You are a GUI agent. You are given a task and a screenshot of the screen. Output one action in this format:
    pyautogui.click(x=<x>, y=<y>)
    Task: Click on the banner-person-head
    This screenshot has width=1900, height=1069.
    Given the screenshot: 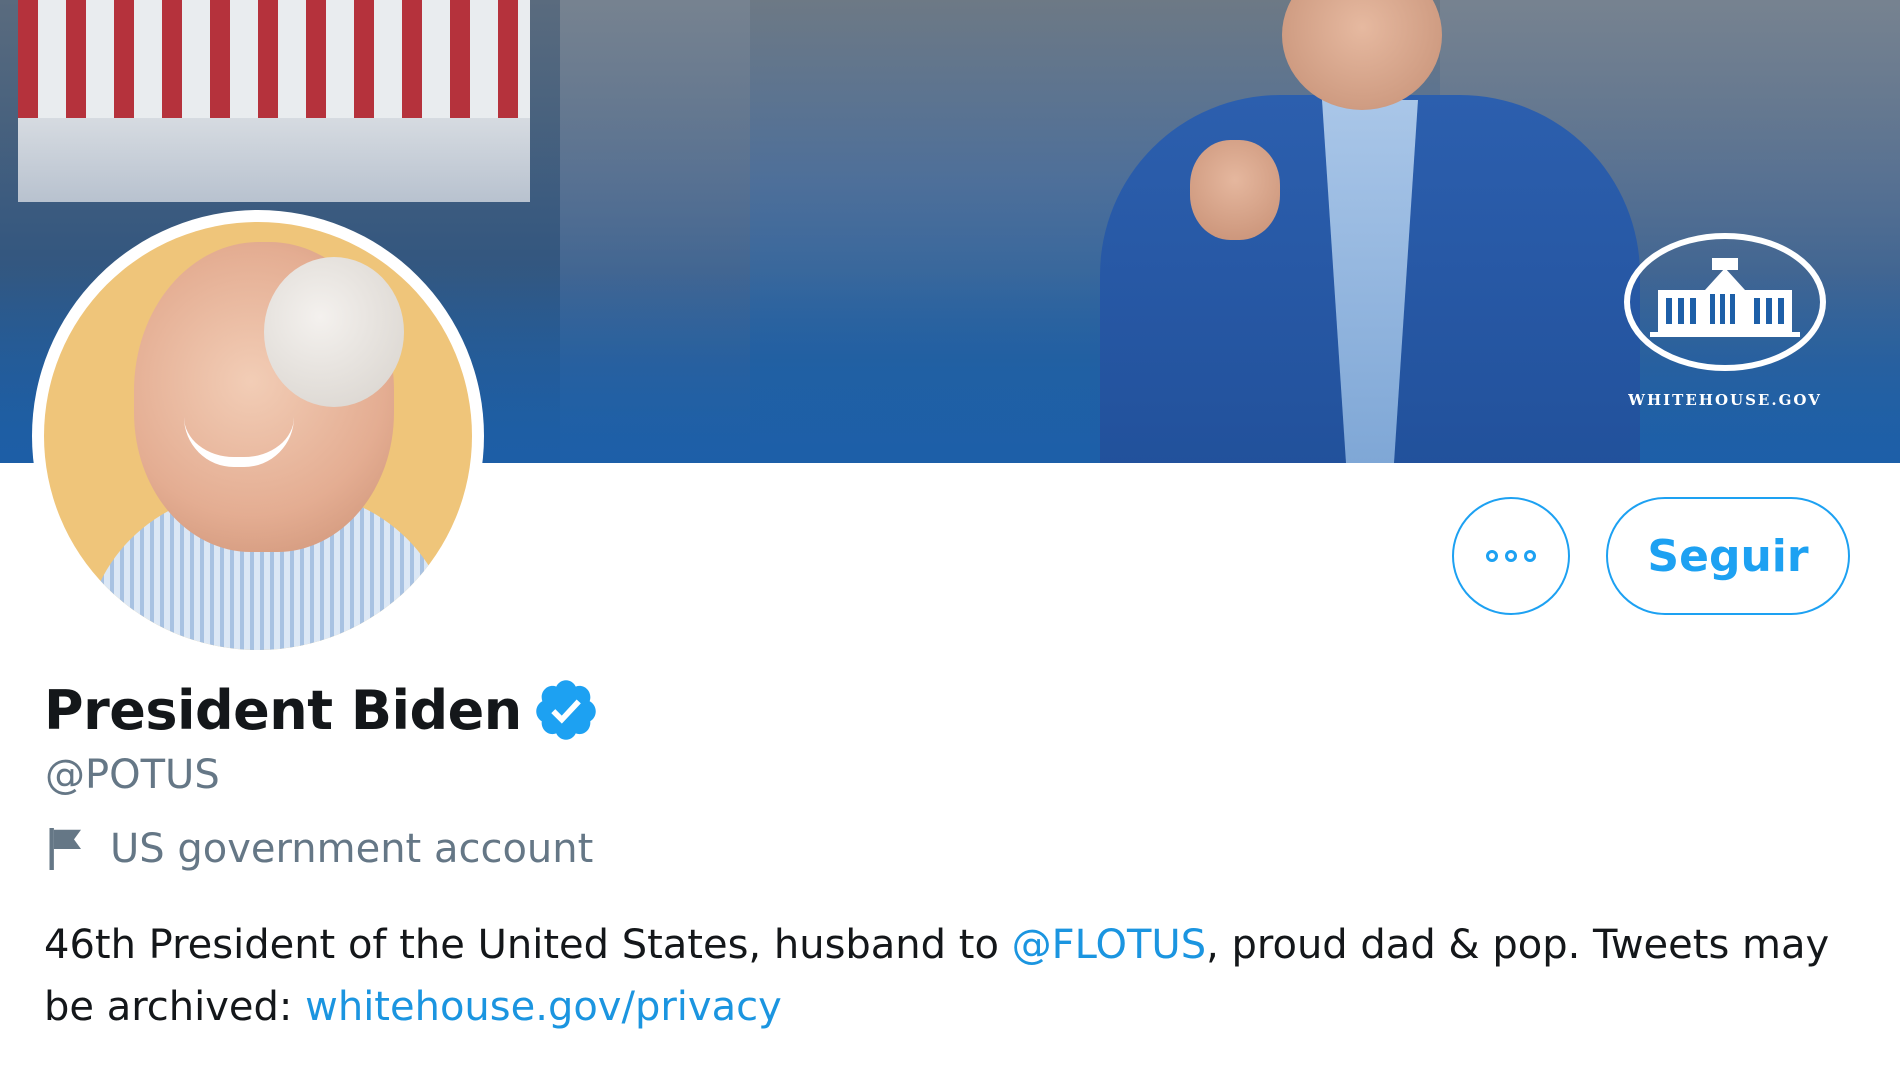 What is the action you would take?
    pyautogui.click(x=1362, y=55)
    